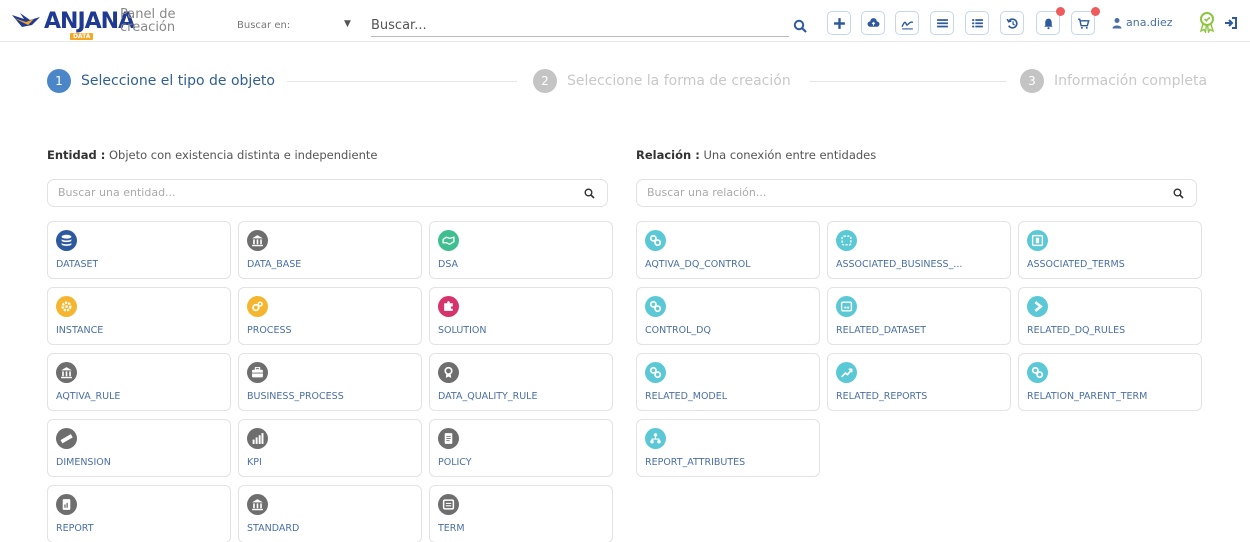 The width and height of the screenshot is (1250, 542). I want to click on entity-card-report: REPORT, so click(139, 513).